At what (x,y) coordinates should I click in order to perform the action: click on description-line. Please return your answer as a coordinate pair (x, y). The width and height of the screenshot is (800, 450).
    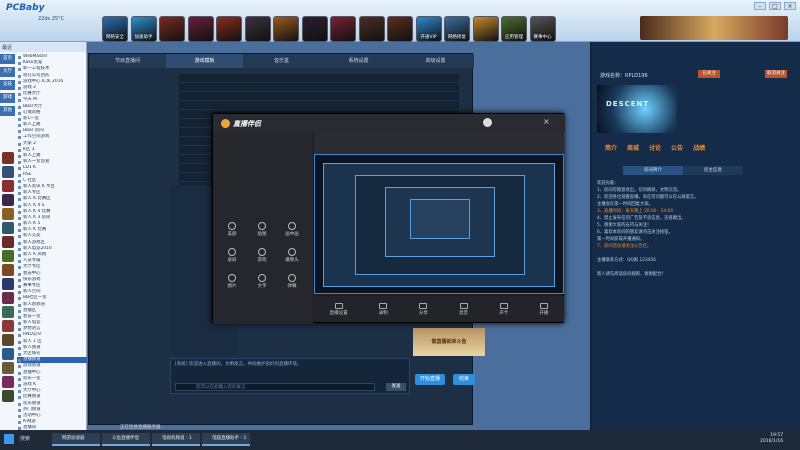
    Looking at the image, I should click on (694, 267).